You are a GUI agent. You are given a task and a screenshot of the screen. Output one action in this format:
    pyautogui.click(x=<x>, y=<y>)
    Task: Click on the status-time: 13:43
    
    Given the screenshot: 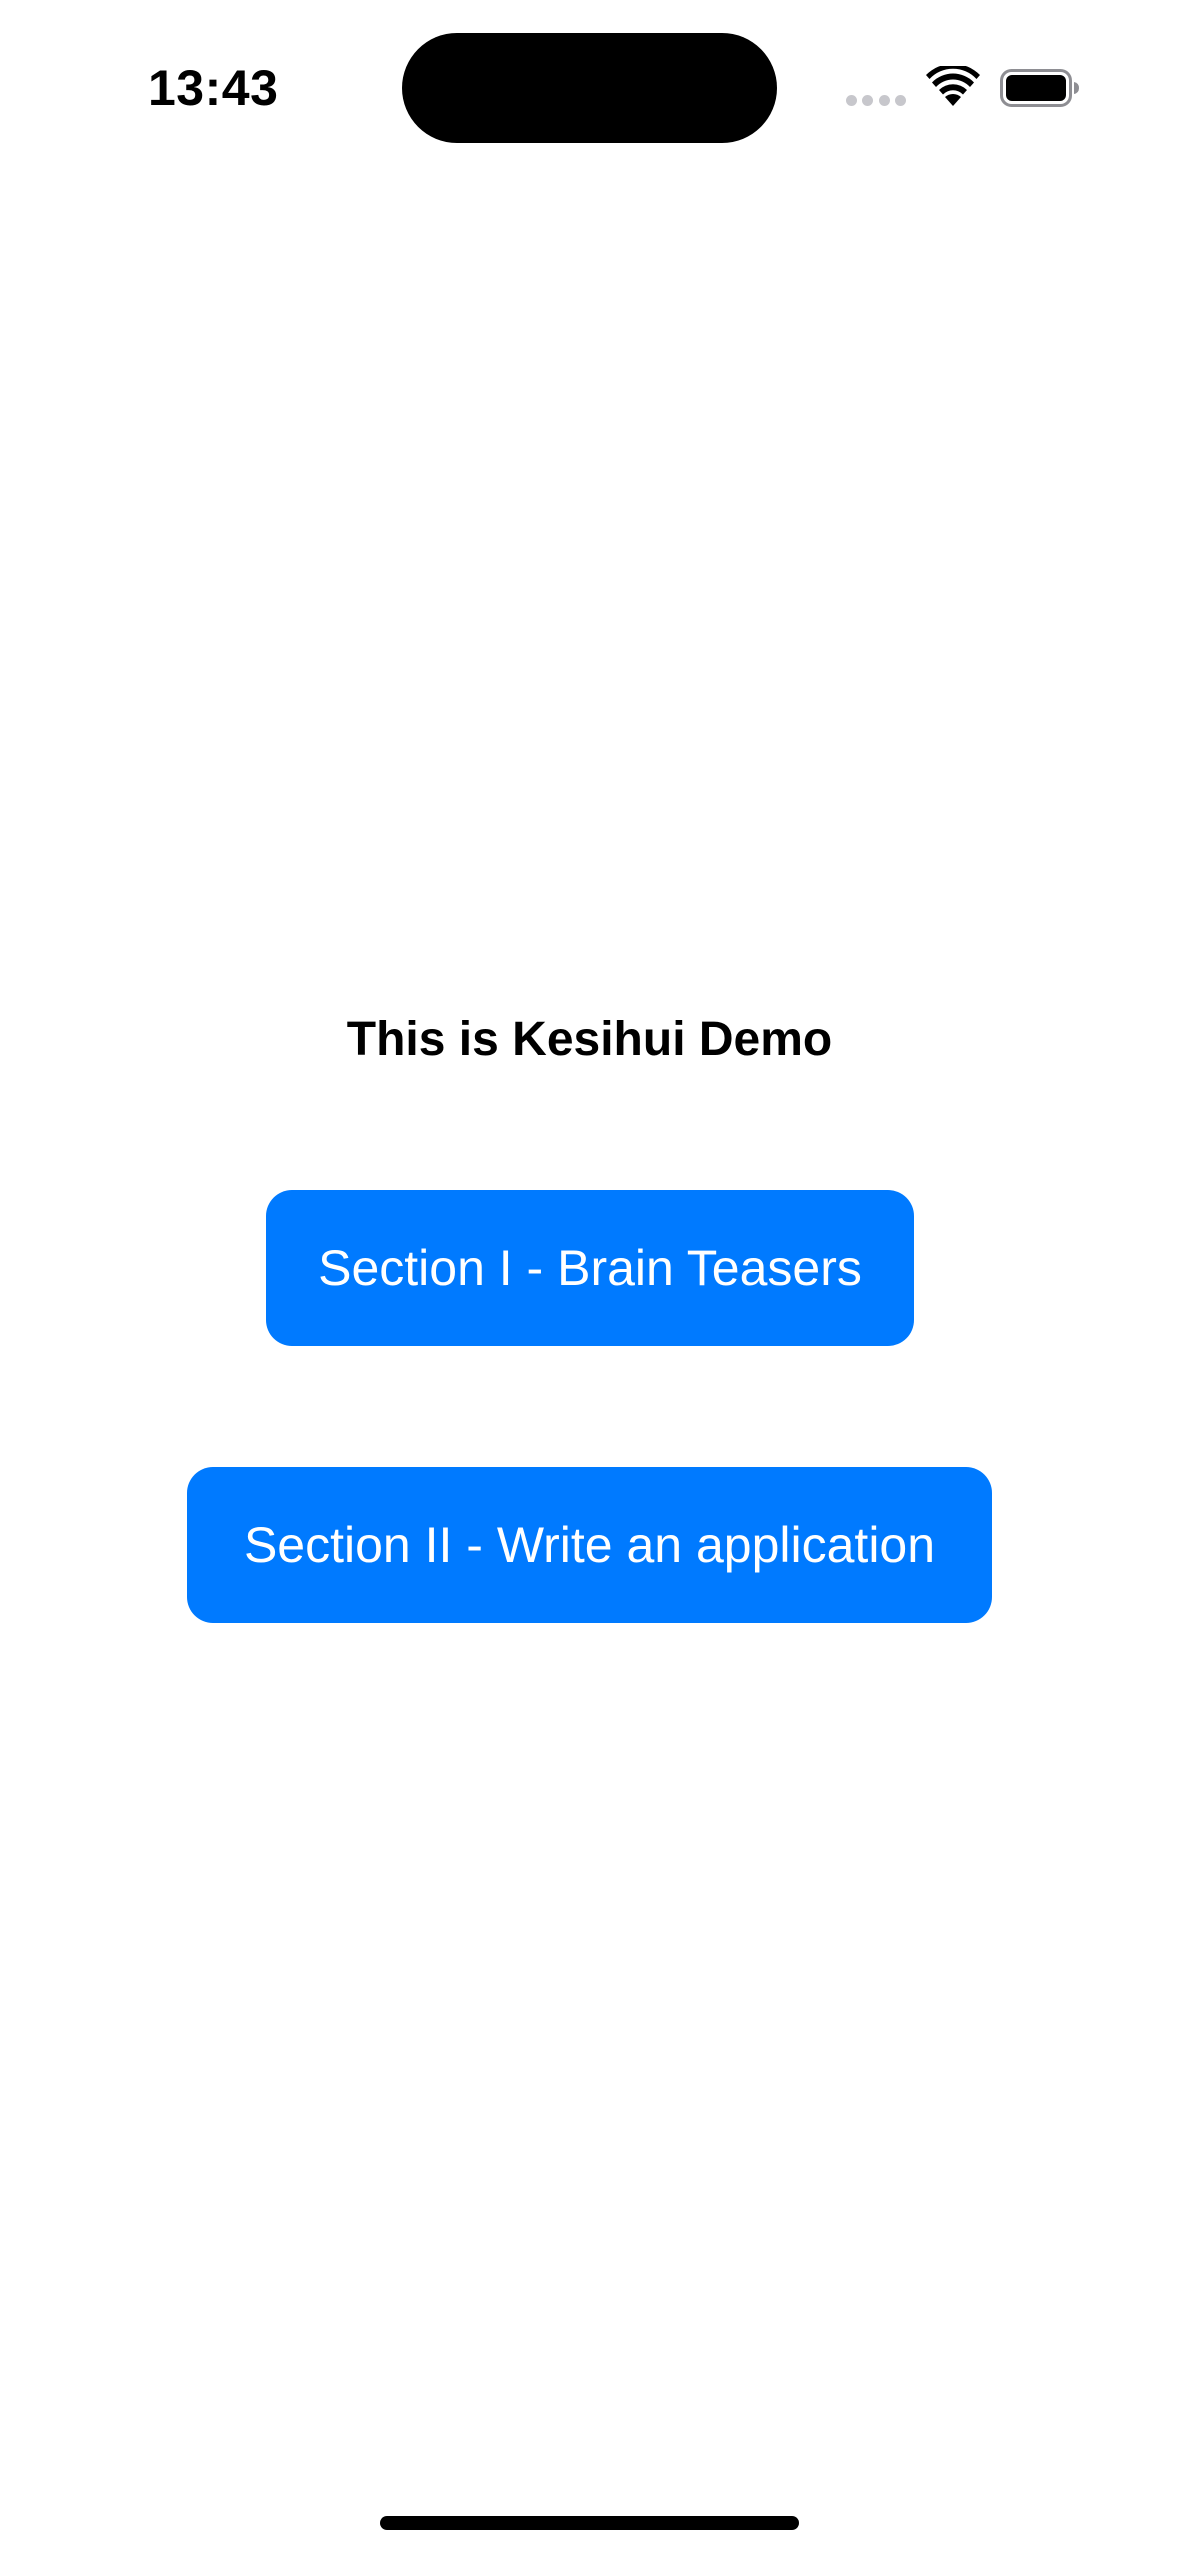 What is the action you would take?
    pyautogui.click(x=213, y=88)
    